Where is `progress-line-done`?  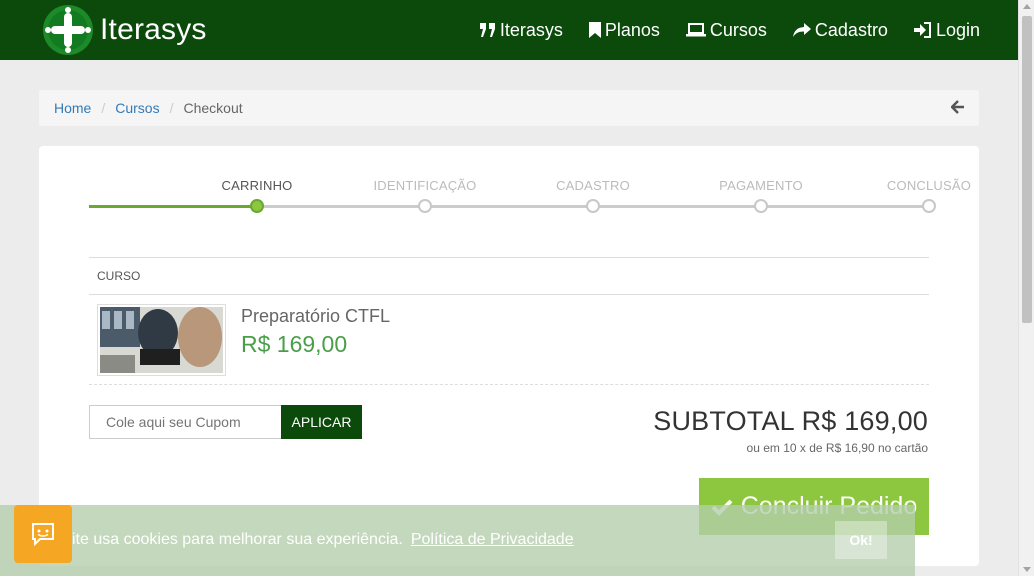
progress-line-done is located at coordinates (173, 206).